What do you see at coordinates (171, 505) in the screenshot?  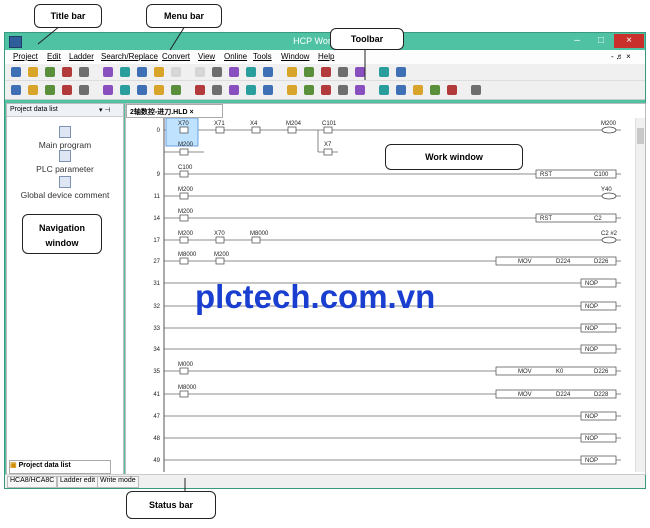 I see `callout-status-bar: Status bar` at bounding box center [171, 505].